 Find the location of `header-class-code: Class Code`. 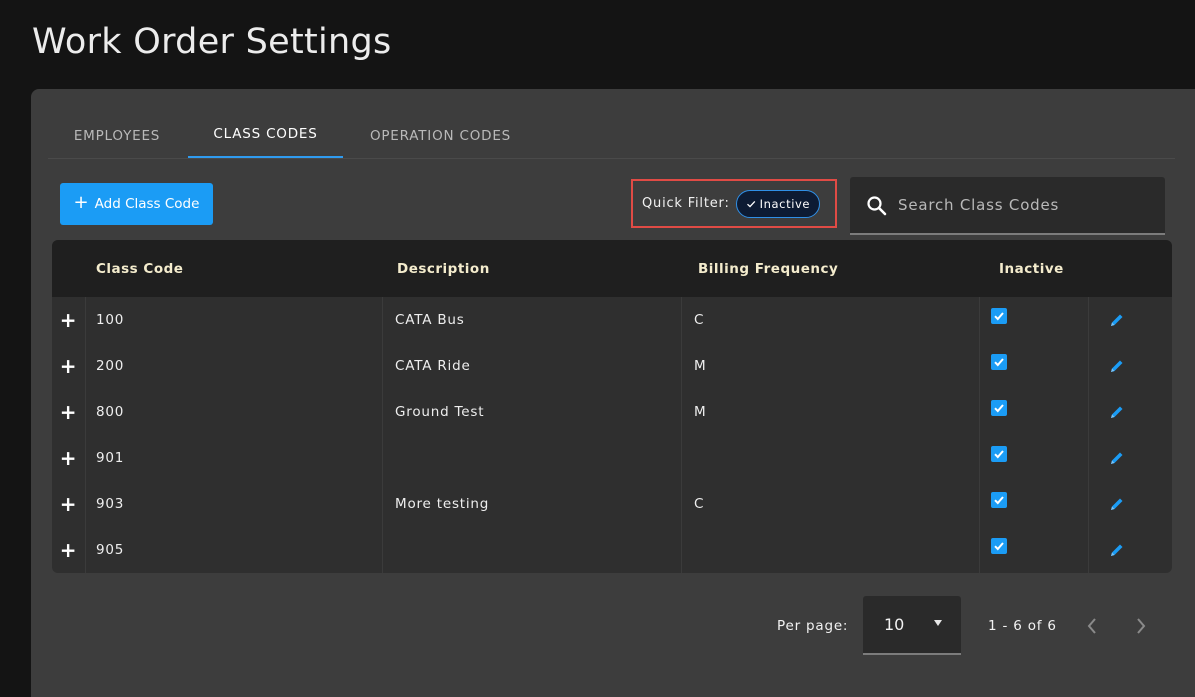

header-class-code: Class Code is located at coordinates (139, 268).